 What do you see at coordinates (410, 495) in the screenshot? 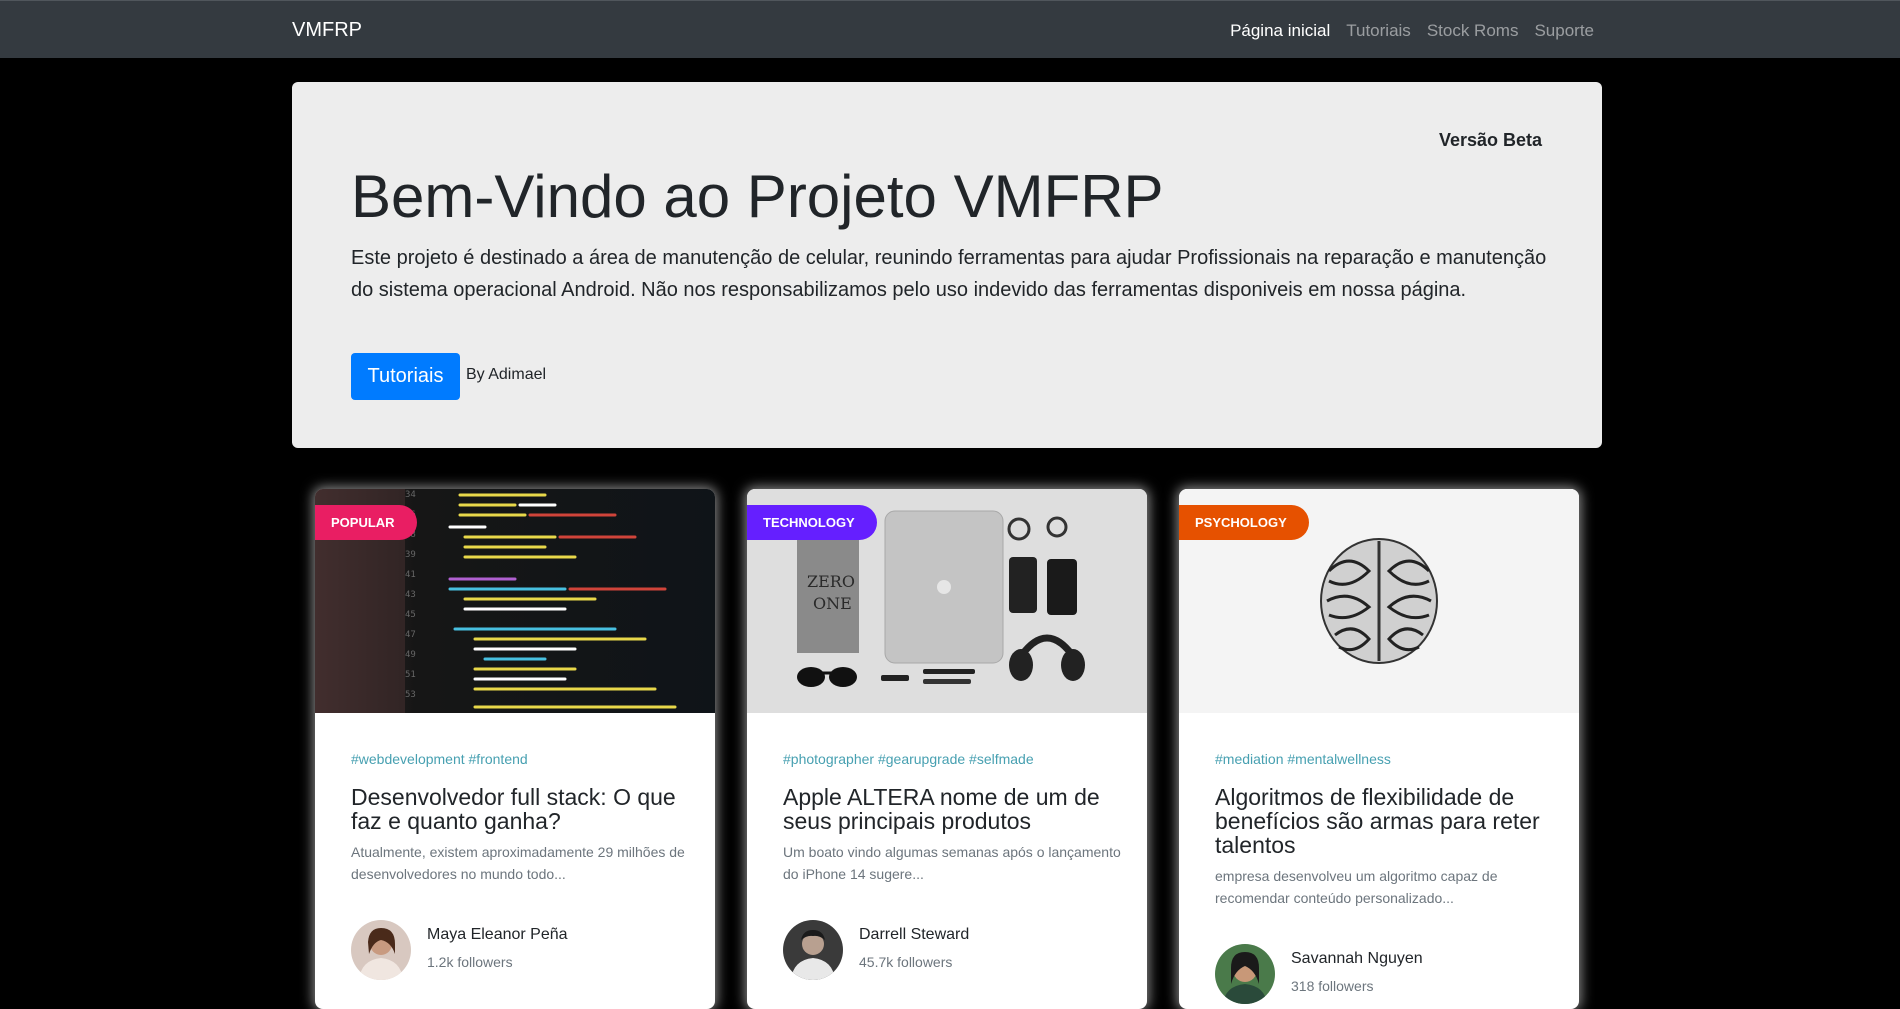
I see `svg-text: 34` at bounding box center [410, 495].